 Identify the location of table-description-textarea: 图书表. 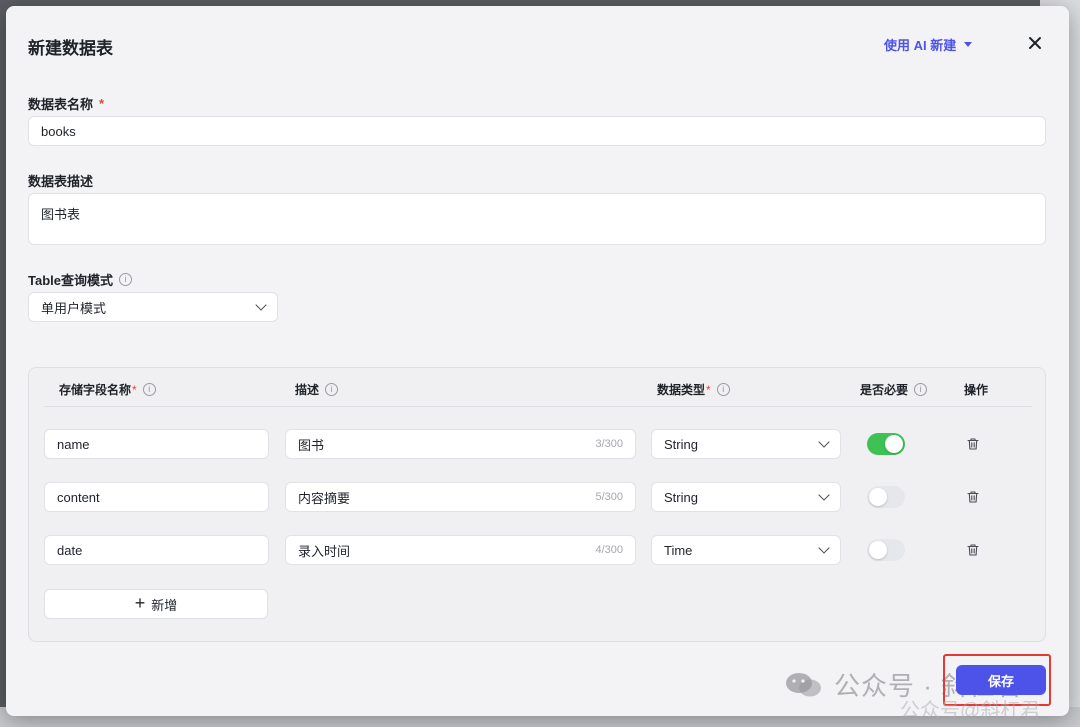
(537, 219).